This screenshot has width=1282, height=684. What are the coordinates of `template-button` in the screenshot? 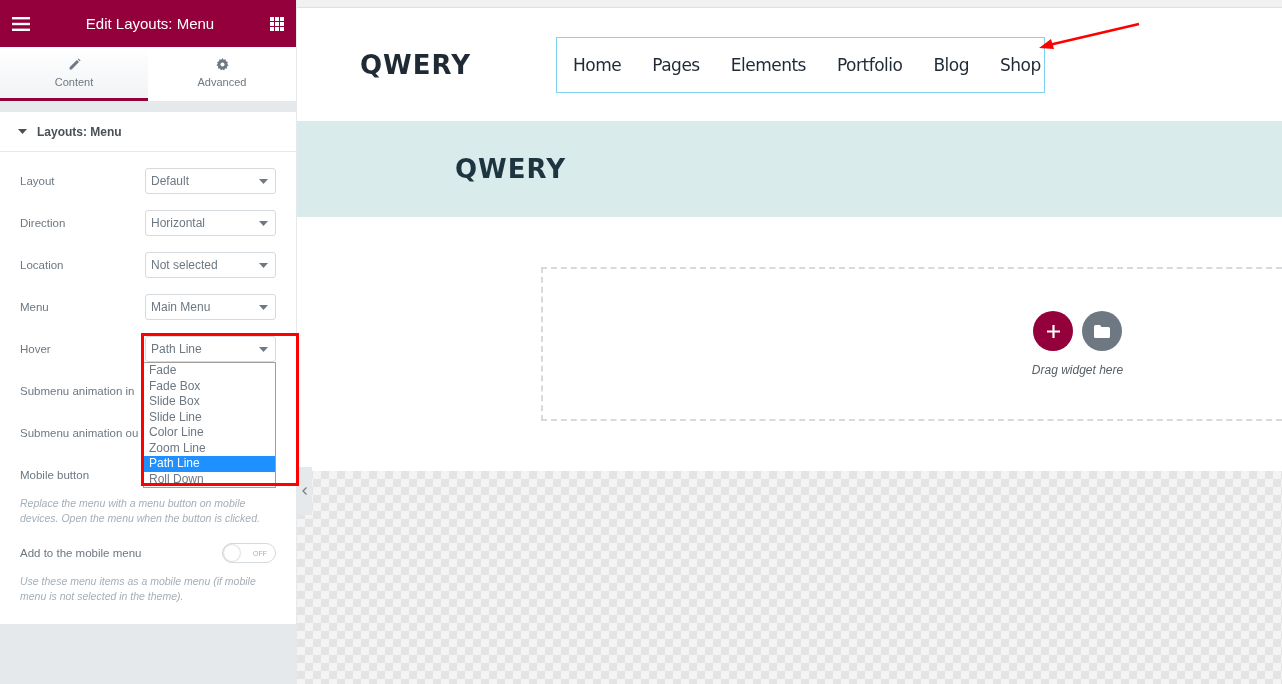 It's located at (1102, 331).